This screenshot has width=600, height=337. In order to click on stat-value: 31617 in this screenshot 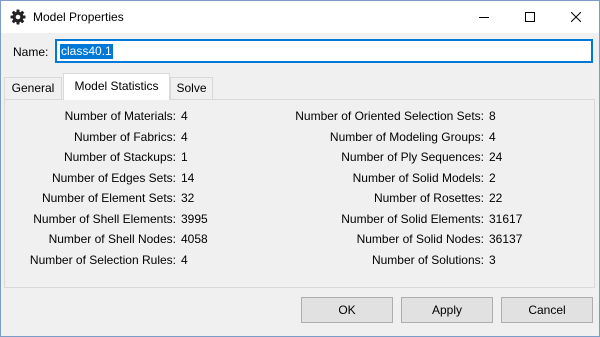, I will do `click(506, 218)`.